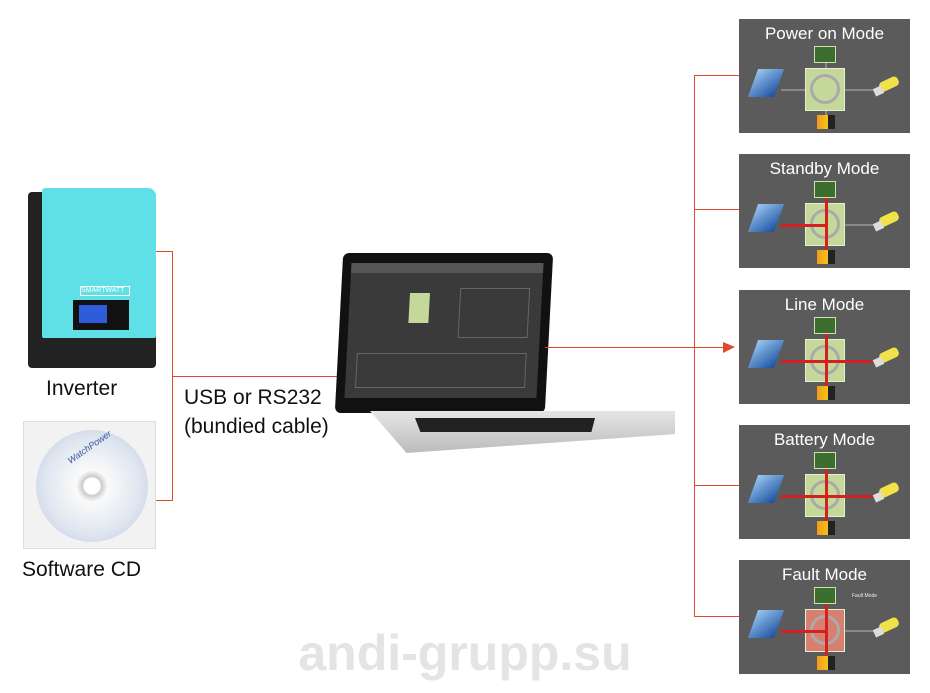 The width and height of the screenshot is (930, 693). I want to click on mode-panel-standby: Standby Mode, so click(824, 211).